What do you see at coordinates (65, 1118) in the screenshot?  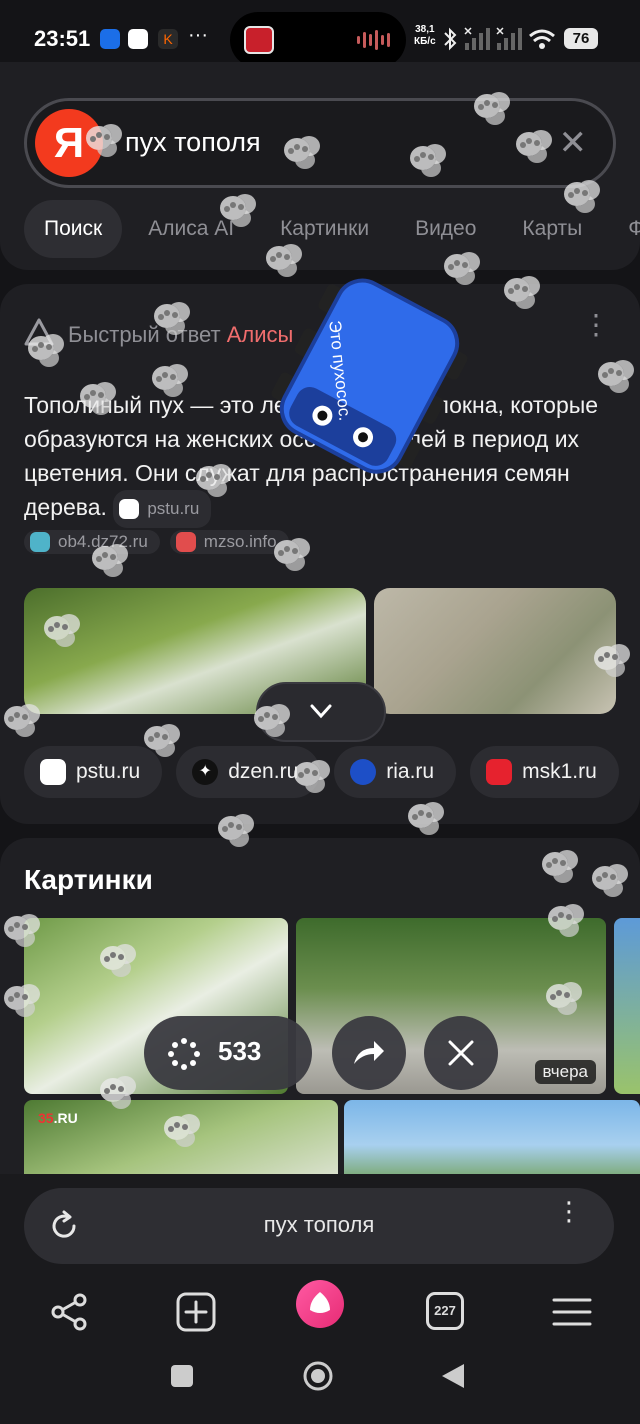 I see `watermark-suffix: .RU` at bounding box center [65, 1118].